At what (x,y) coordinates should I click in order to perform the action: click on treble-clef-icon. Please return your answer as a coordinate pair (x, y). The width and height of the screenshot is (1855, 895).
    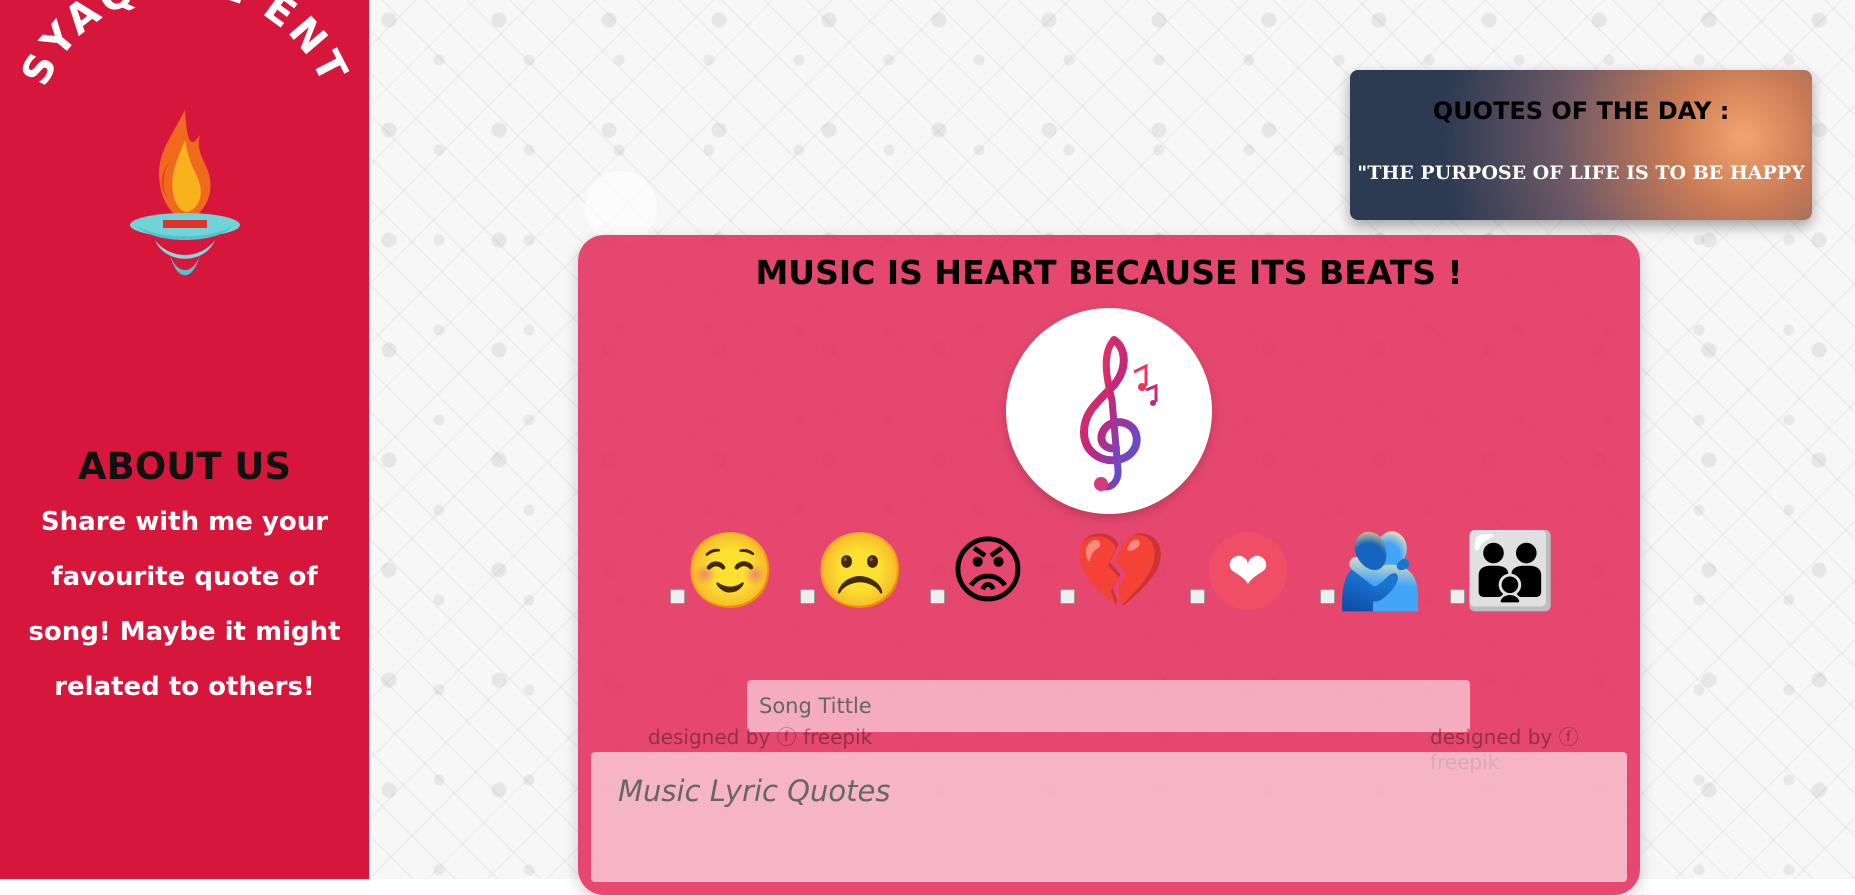
    Looking at the image, I should click on (1118, 413).